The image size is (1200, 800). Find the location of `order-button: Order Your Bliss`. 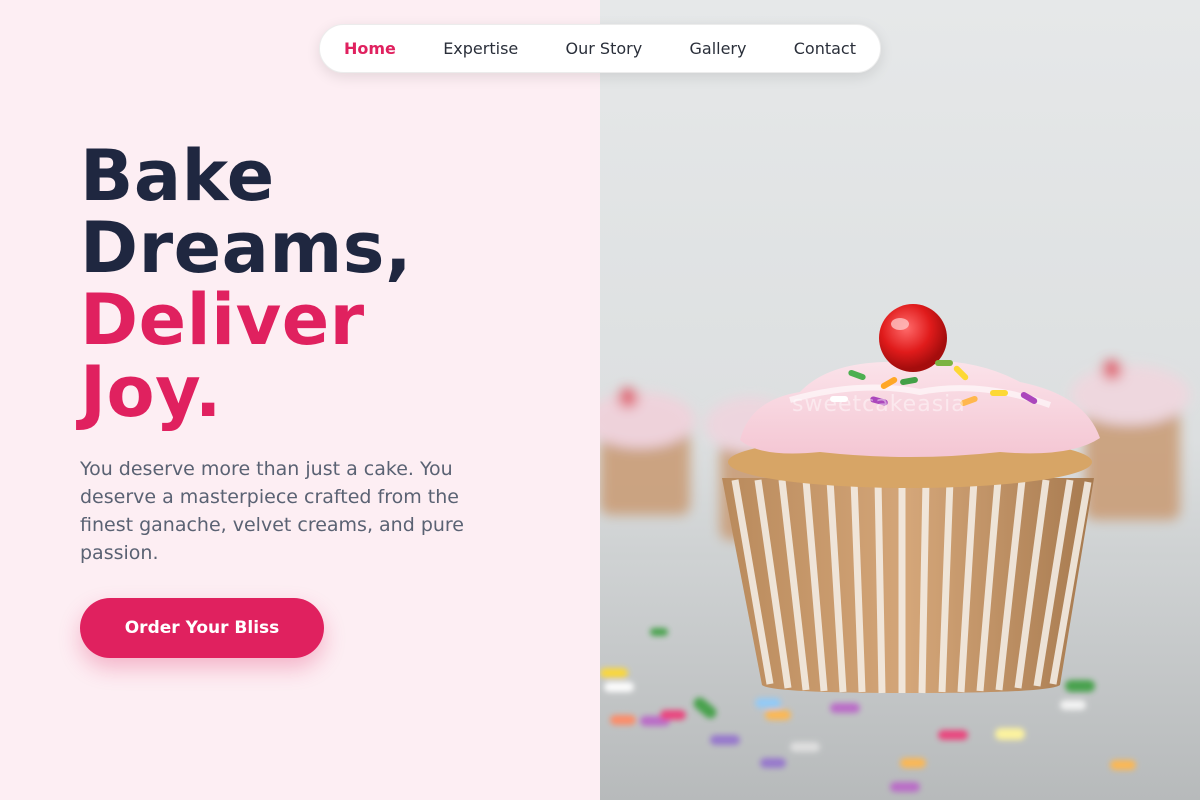

order-button: Order Your Bliss is located at coordinates (202, 628).